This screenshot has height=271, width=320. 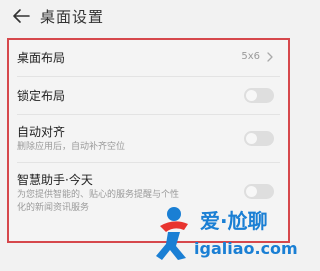 I want to click on auto-align-label: 自动对齐, so click(x=41, y=132).